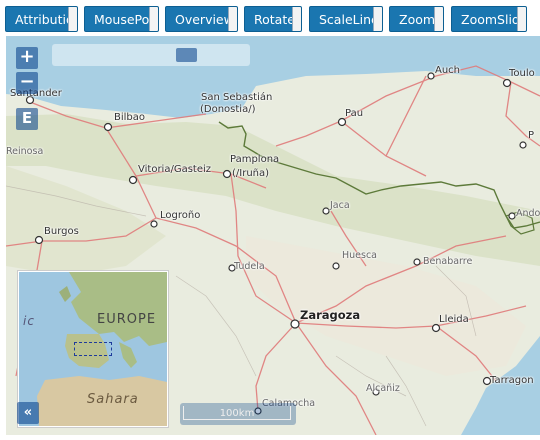 The width and height of the screenshot is (540, 440). Describe the element at coordinates (27, 58) in the screenshot. I see `zoom-in-button: +` at that location.